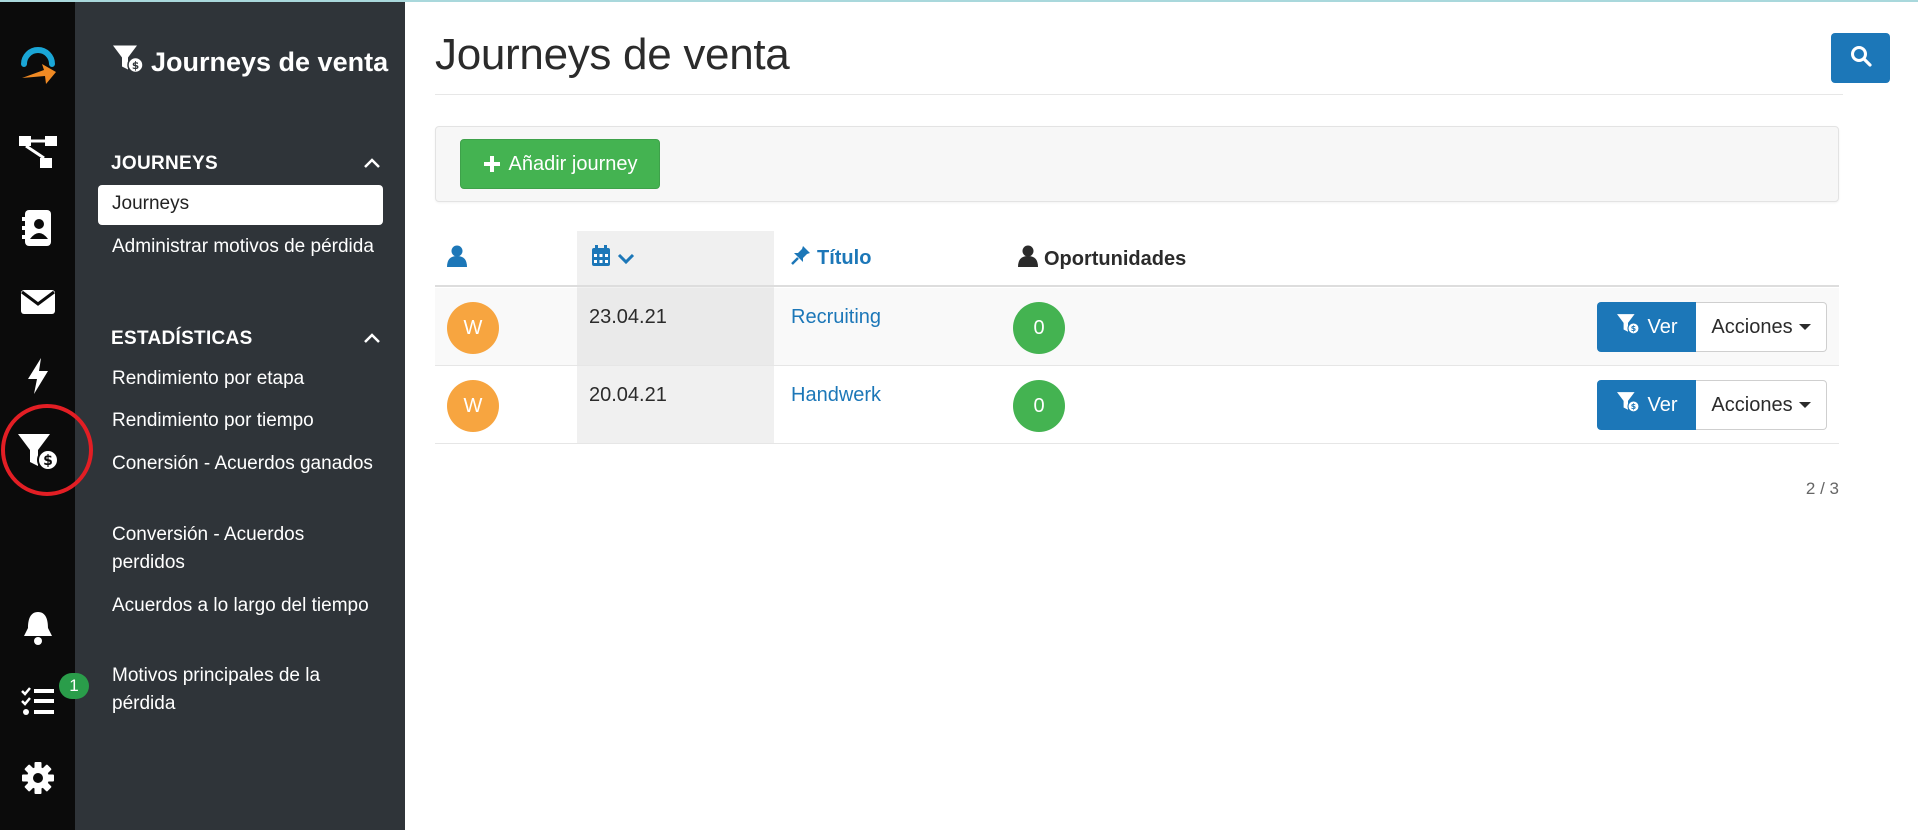 The height and width of the screenshot is (830, 1918). What do you see at coordinates (1137, 327) in the screenshot?
I see `table-row: W 23.04.21 Recruiting 0 $ Ver Acciones` at bounding box center [1137, 327].